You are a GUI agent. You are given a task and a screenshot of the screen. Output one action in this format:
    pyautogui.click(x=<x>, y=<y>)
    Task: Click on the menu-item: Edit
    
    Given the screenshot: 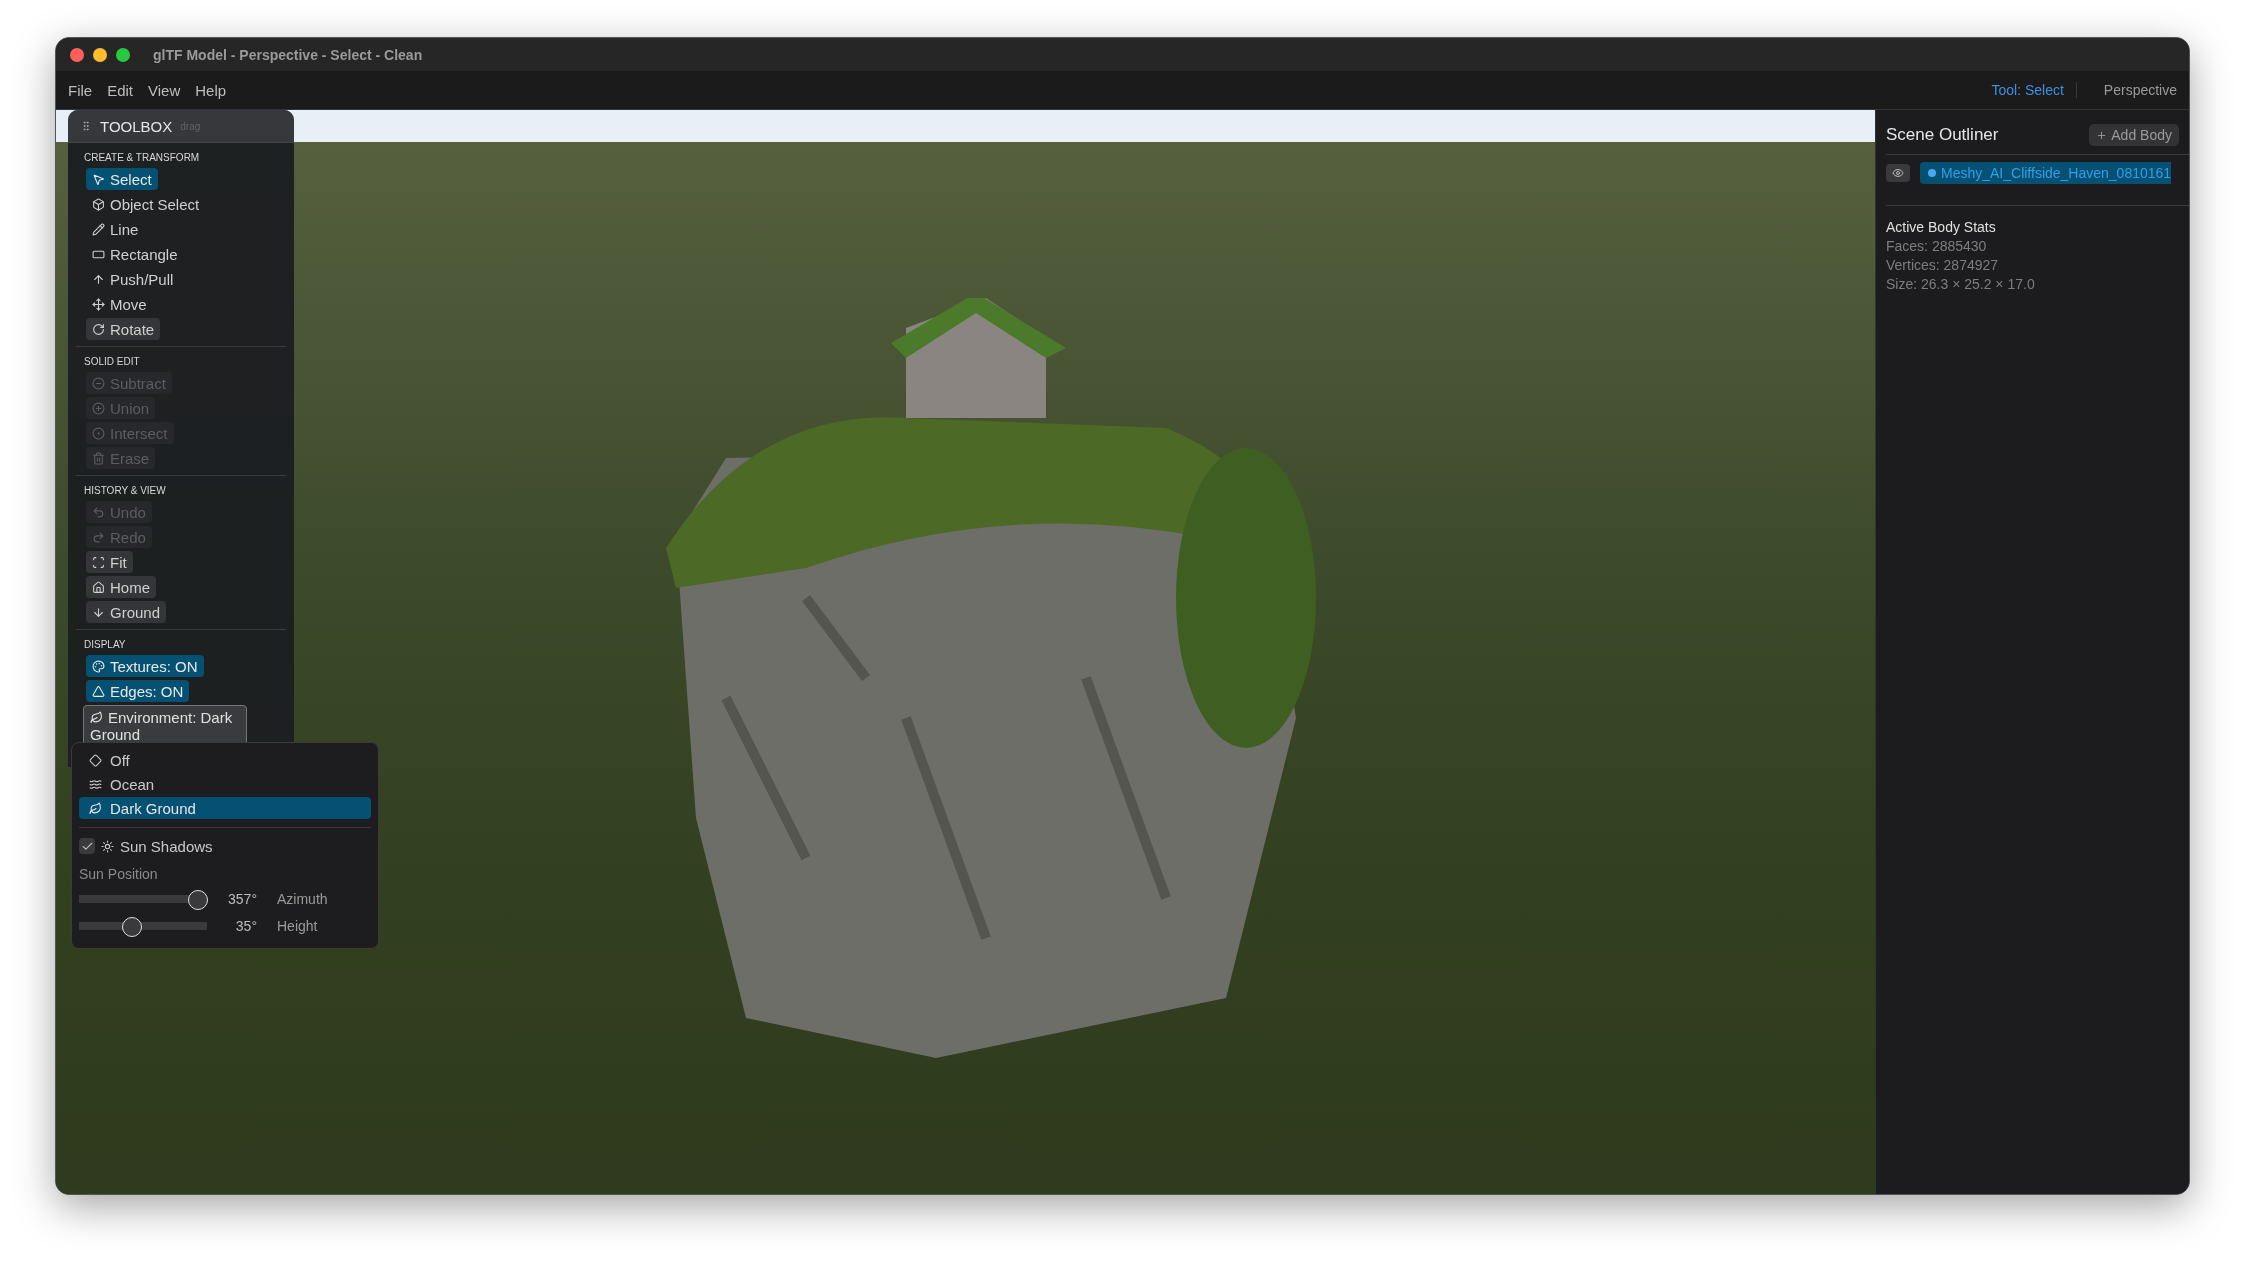 What is the action you would take?
    pyautogui.click(x=120, y=90)
    